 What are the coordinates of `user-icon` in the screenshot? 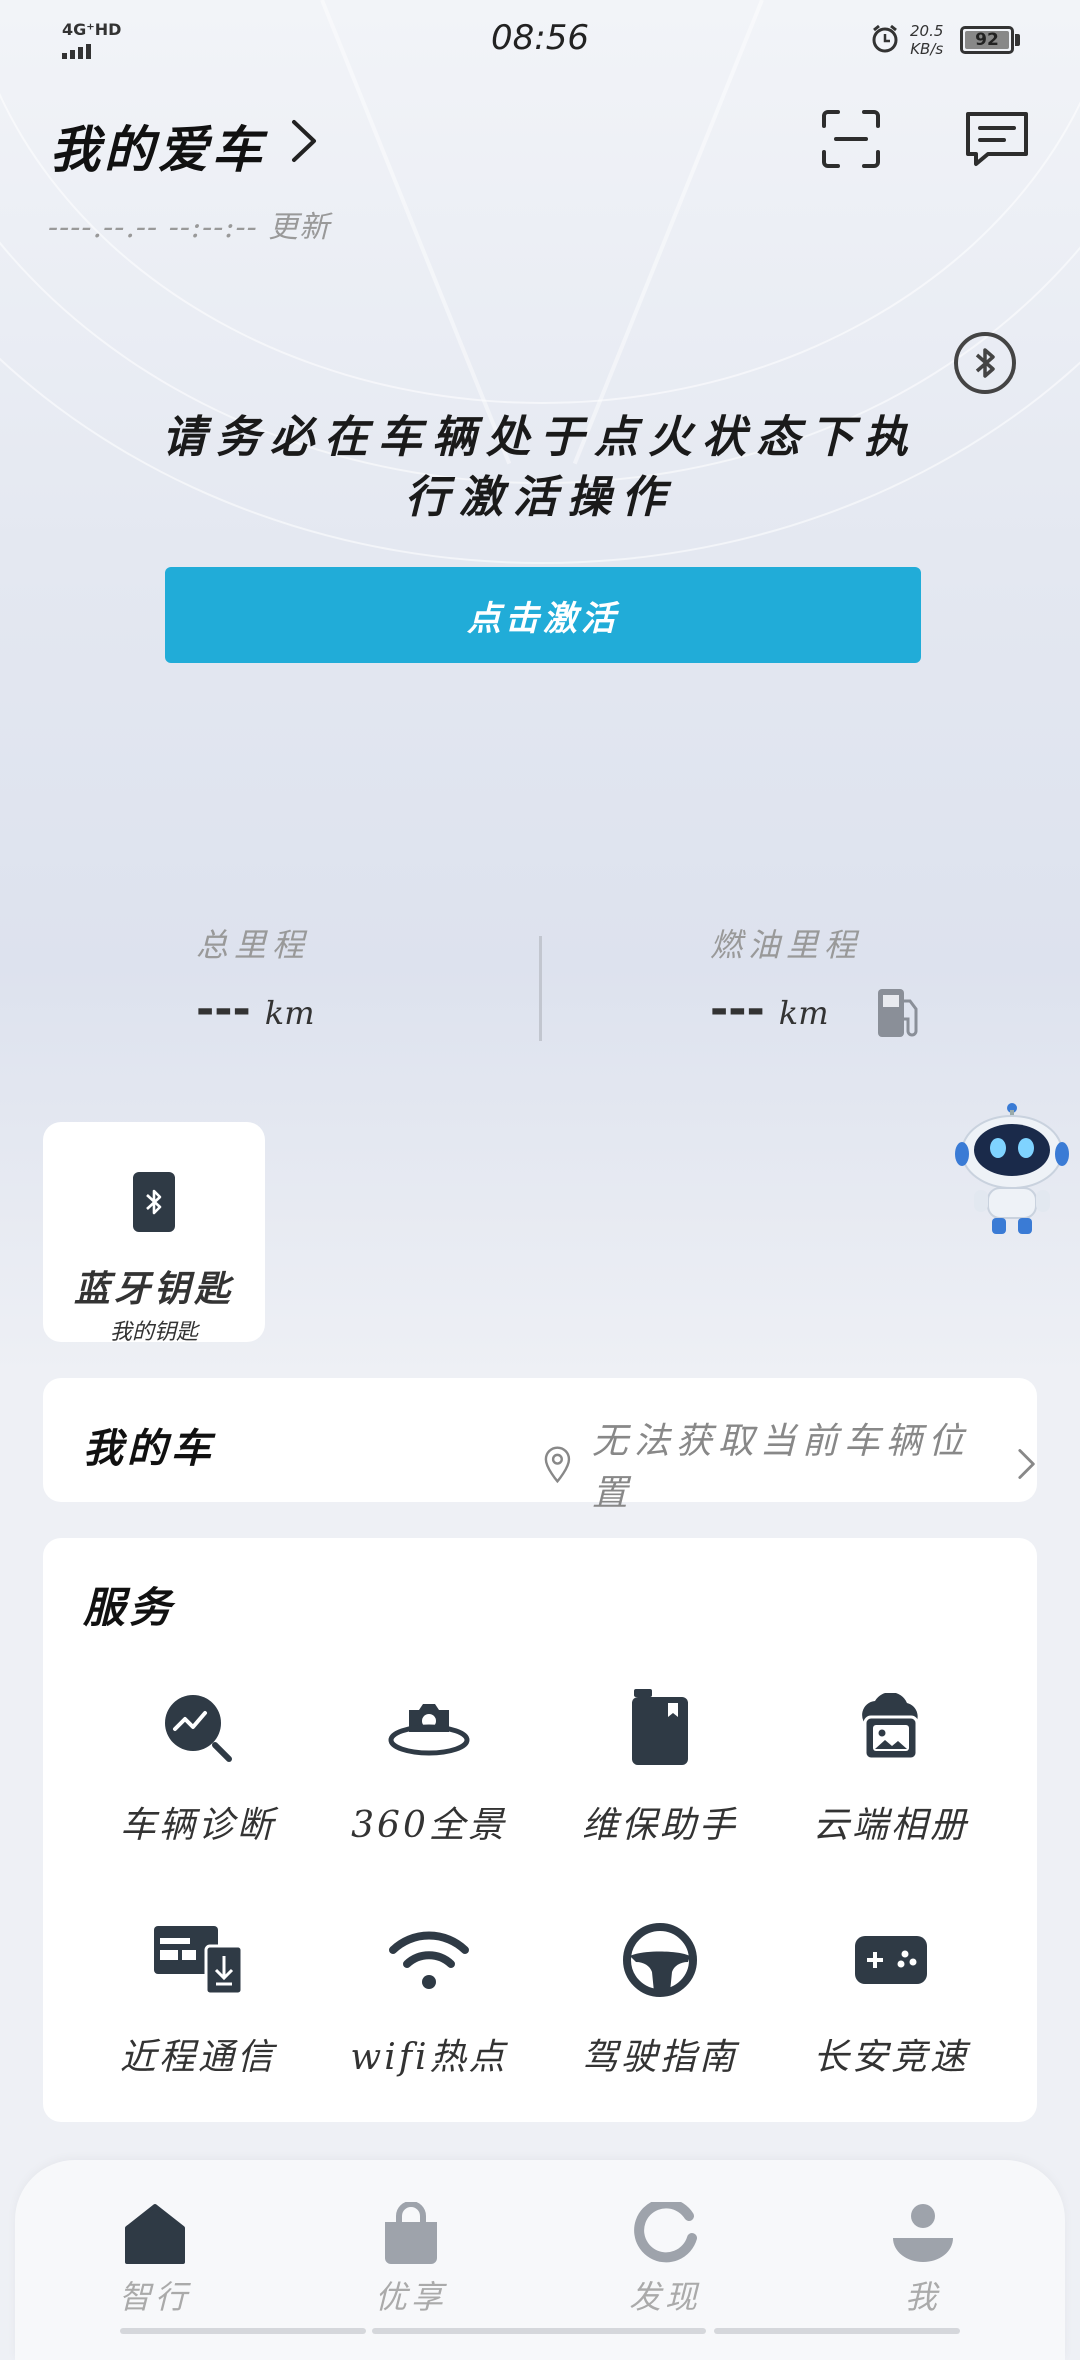 It's located at (923, 2231).